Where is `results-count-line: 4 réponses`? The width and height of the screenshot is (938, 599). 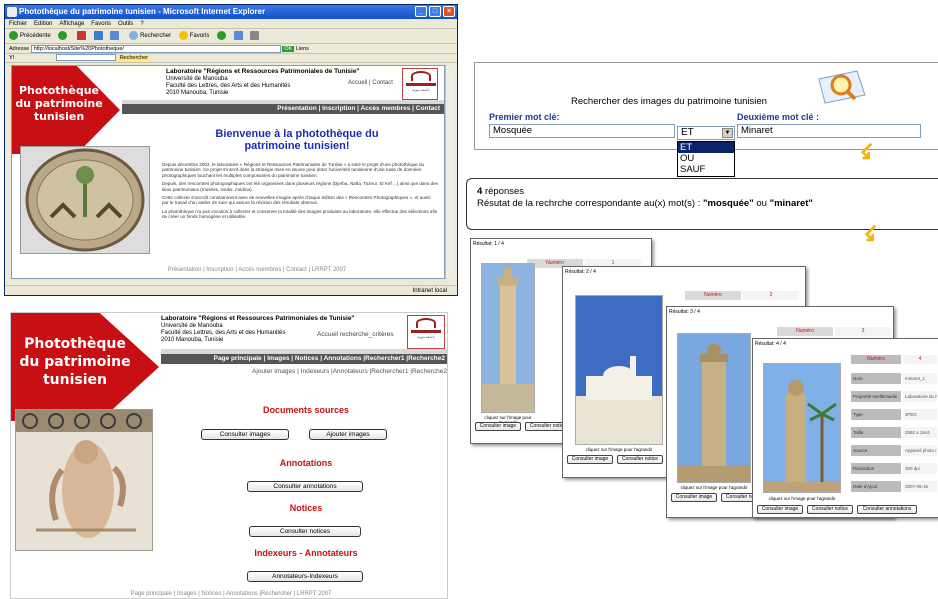 results-count-line: 4 réponses is located at coordinates (500, 191).